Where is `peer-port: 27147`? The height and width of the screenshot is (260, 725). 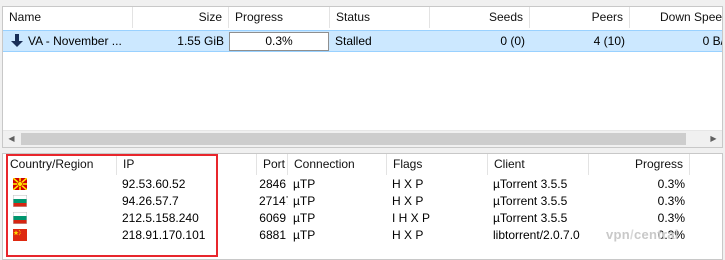 peer-port: 27147 is located at coordinates (273, 201).